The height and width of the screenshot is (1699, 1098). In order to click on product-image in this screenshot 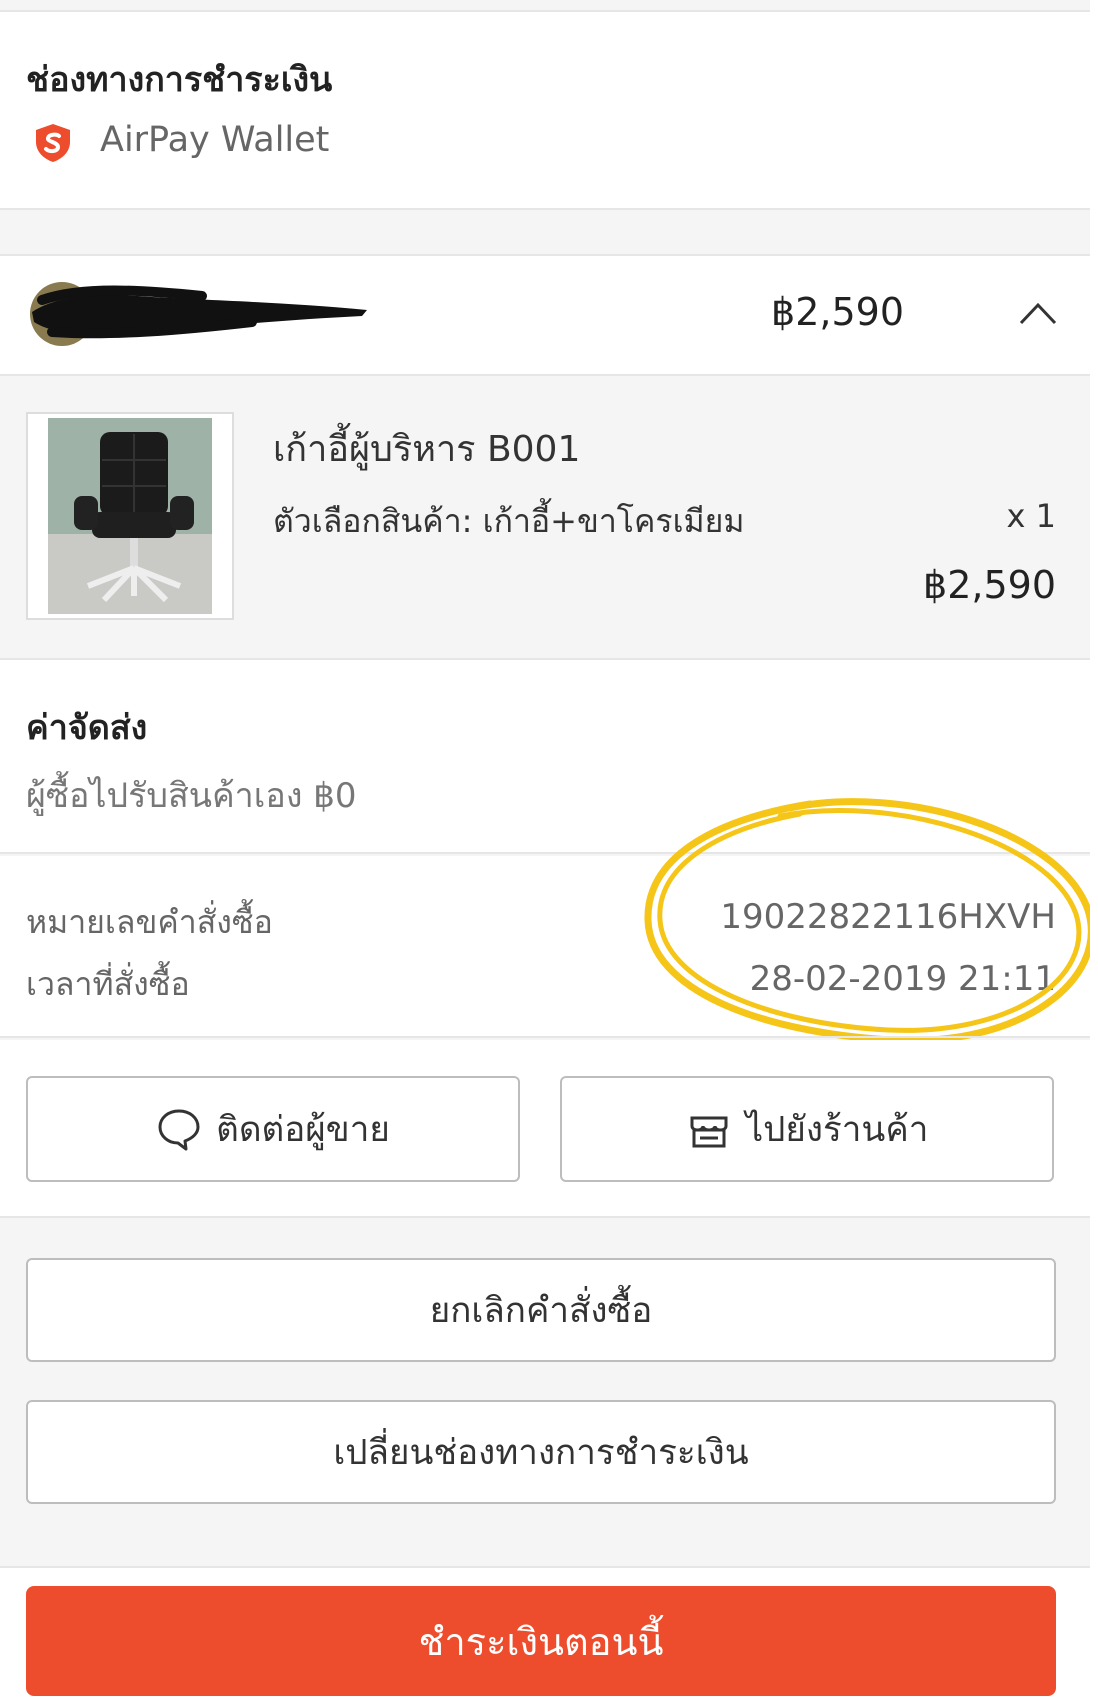, I will do `click(130, 516)`.